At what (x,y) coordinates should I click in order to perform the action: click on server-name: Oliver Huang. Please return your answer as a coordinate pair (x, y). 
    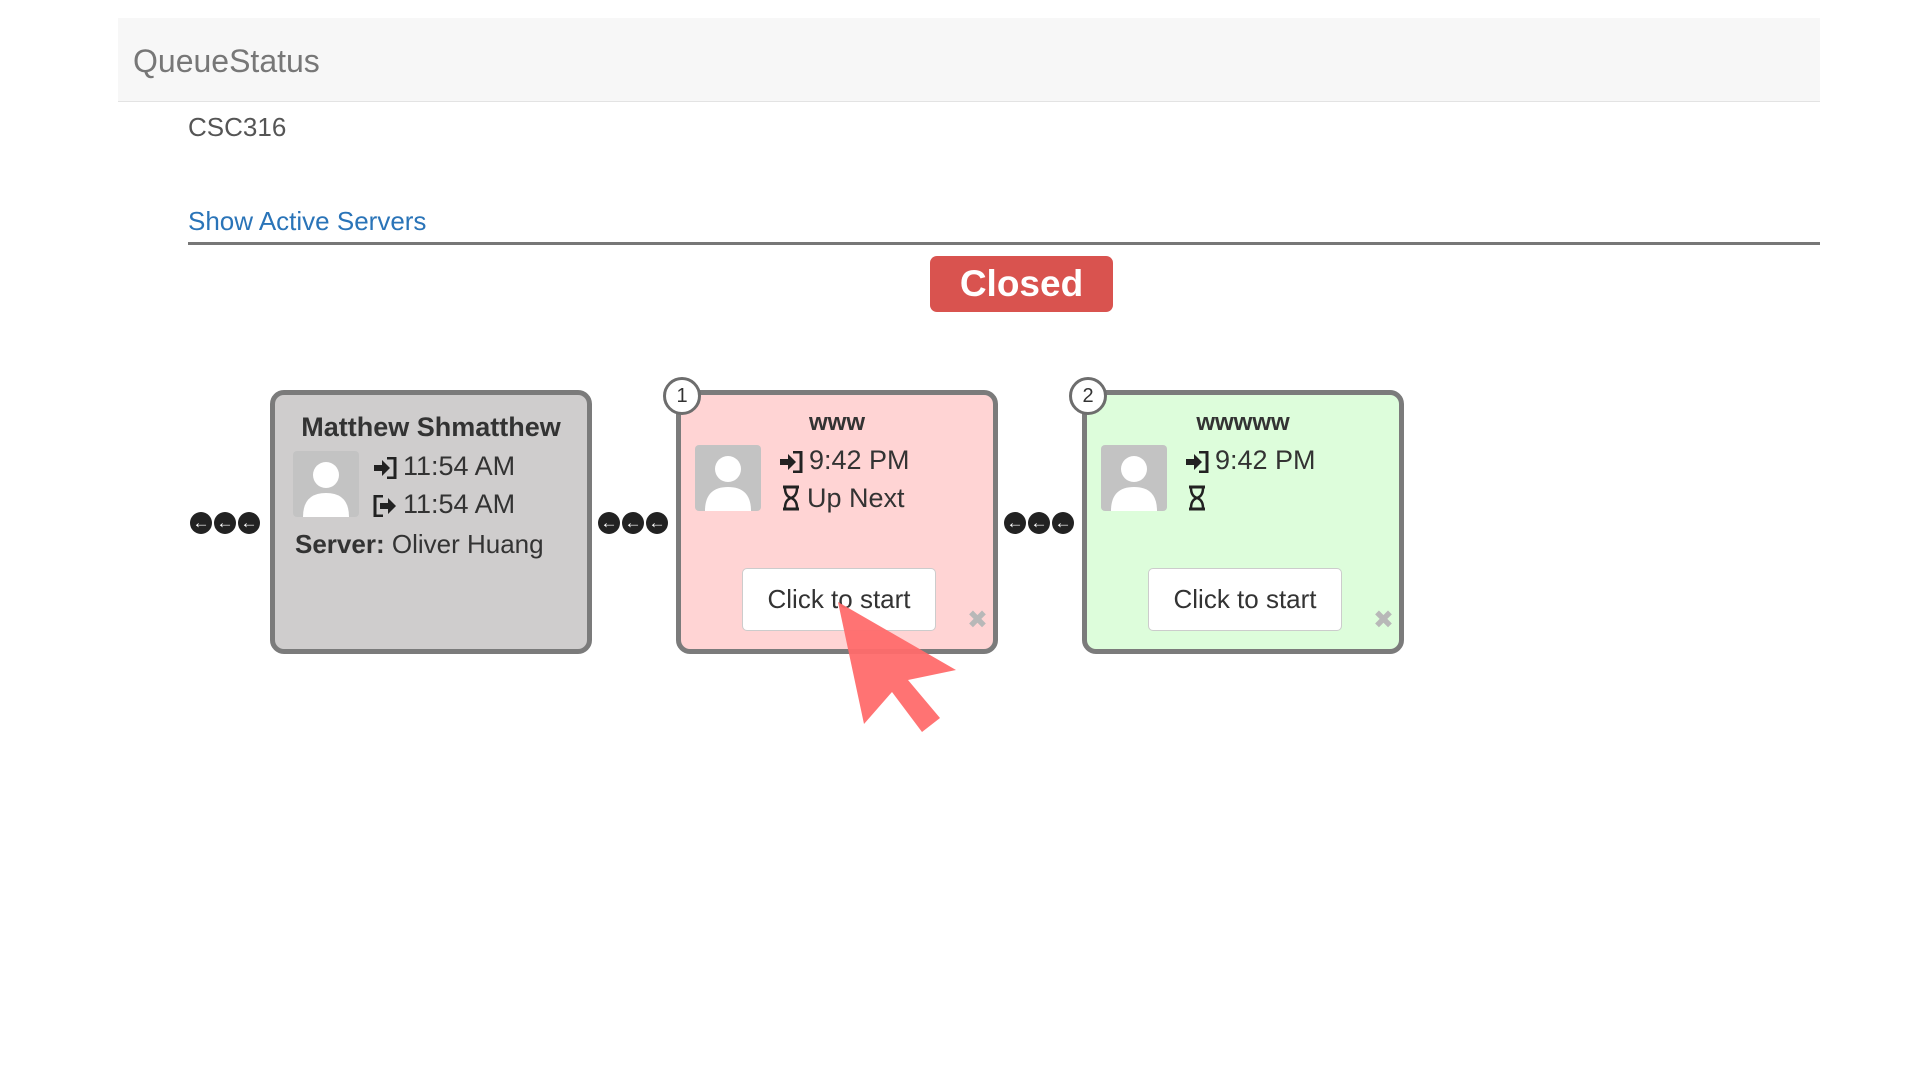
    Looking at the image, I should click on (467, 544).